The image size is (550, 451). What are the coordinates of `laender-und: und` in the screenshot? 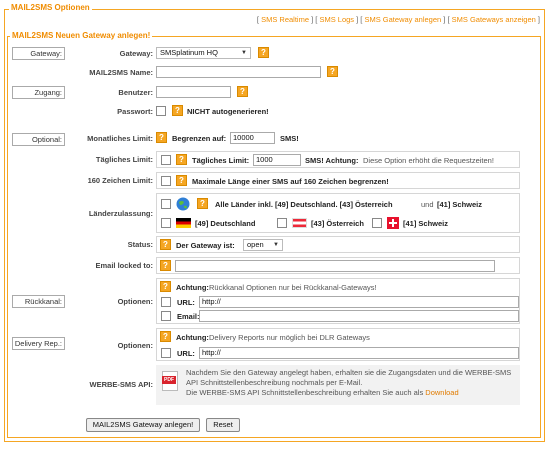 It's located at (427, 204).